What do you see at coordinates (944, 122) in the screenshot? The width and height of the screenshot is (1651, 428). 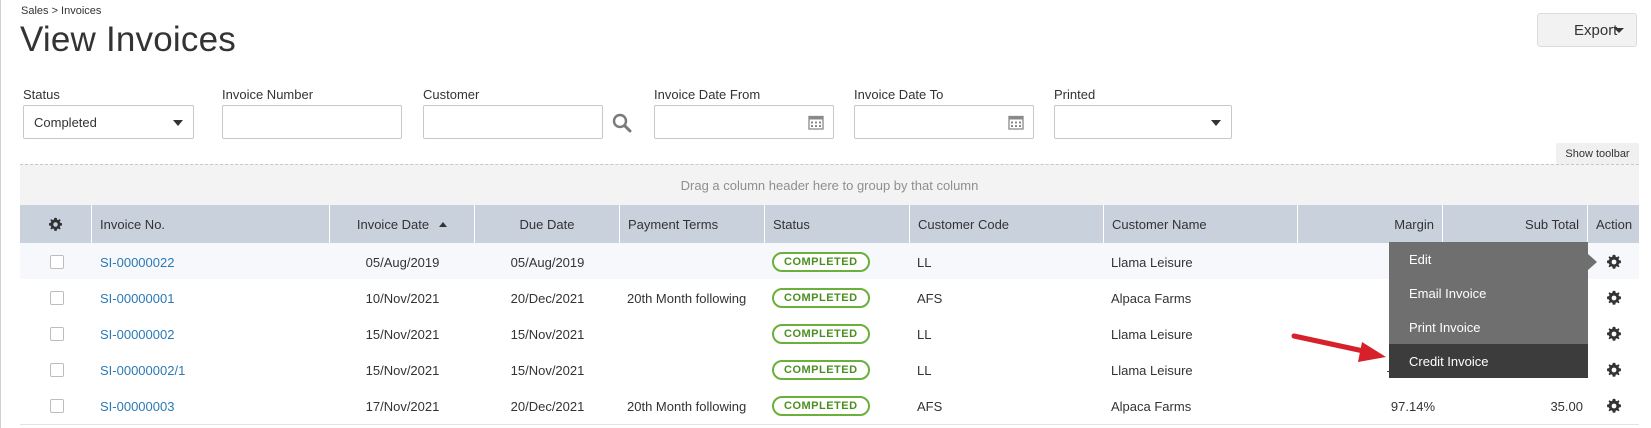 I see `date-to-input` at bounding box center [944, 122].